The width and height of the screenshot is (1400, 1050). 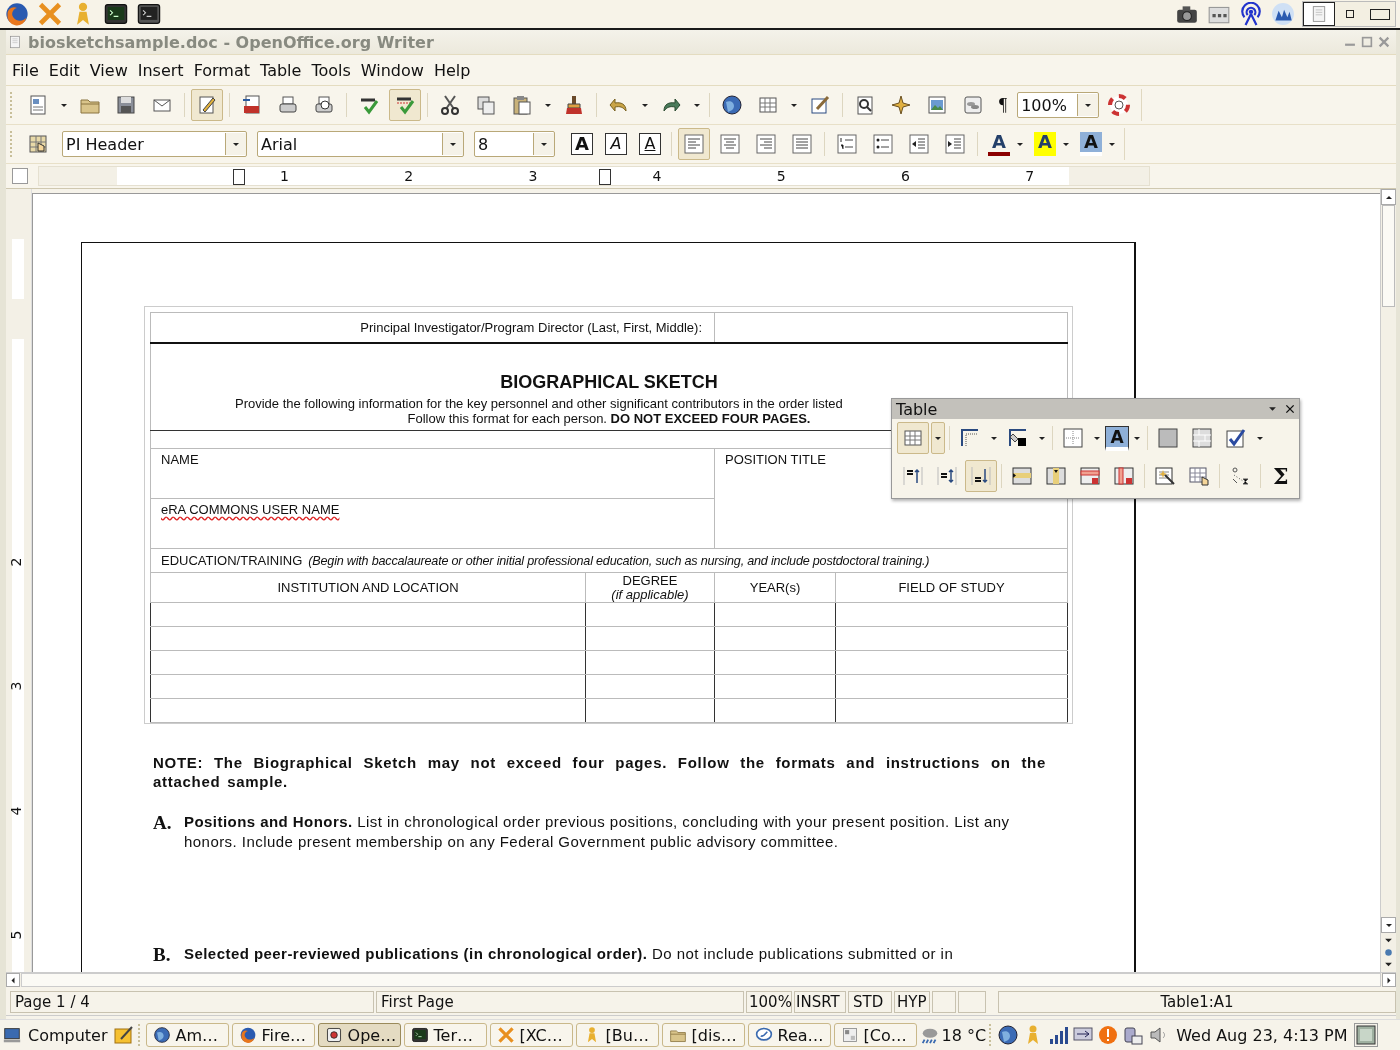 I want to click on previous-page-icon, so click(x=1388, y=940).